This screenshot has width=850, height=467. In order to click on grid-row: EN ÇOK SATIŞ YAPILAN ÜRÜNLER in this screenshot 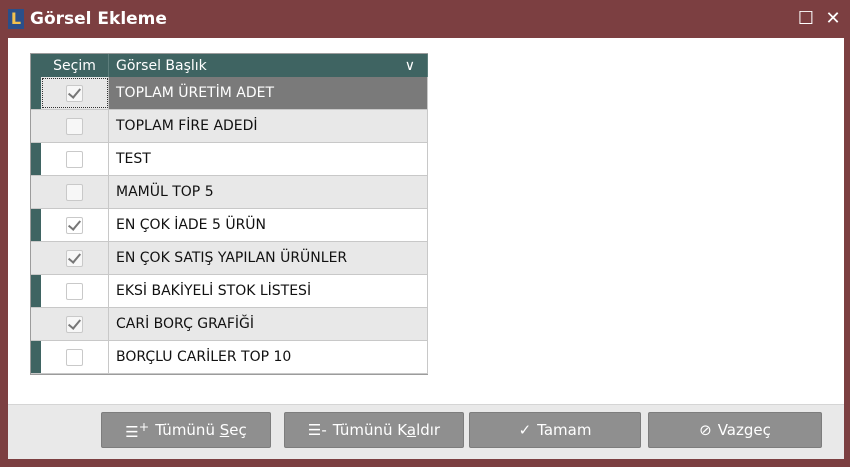, I will do `click(229, 258)`.